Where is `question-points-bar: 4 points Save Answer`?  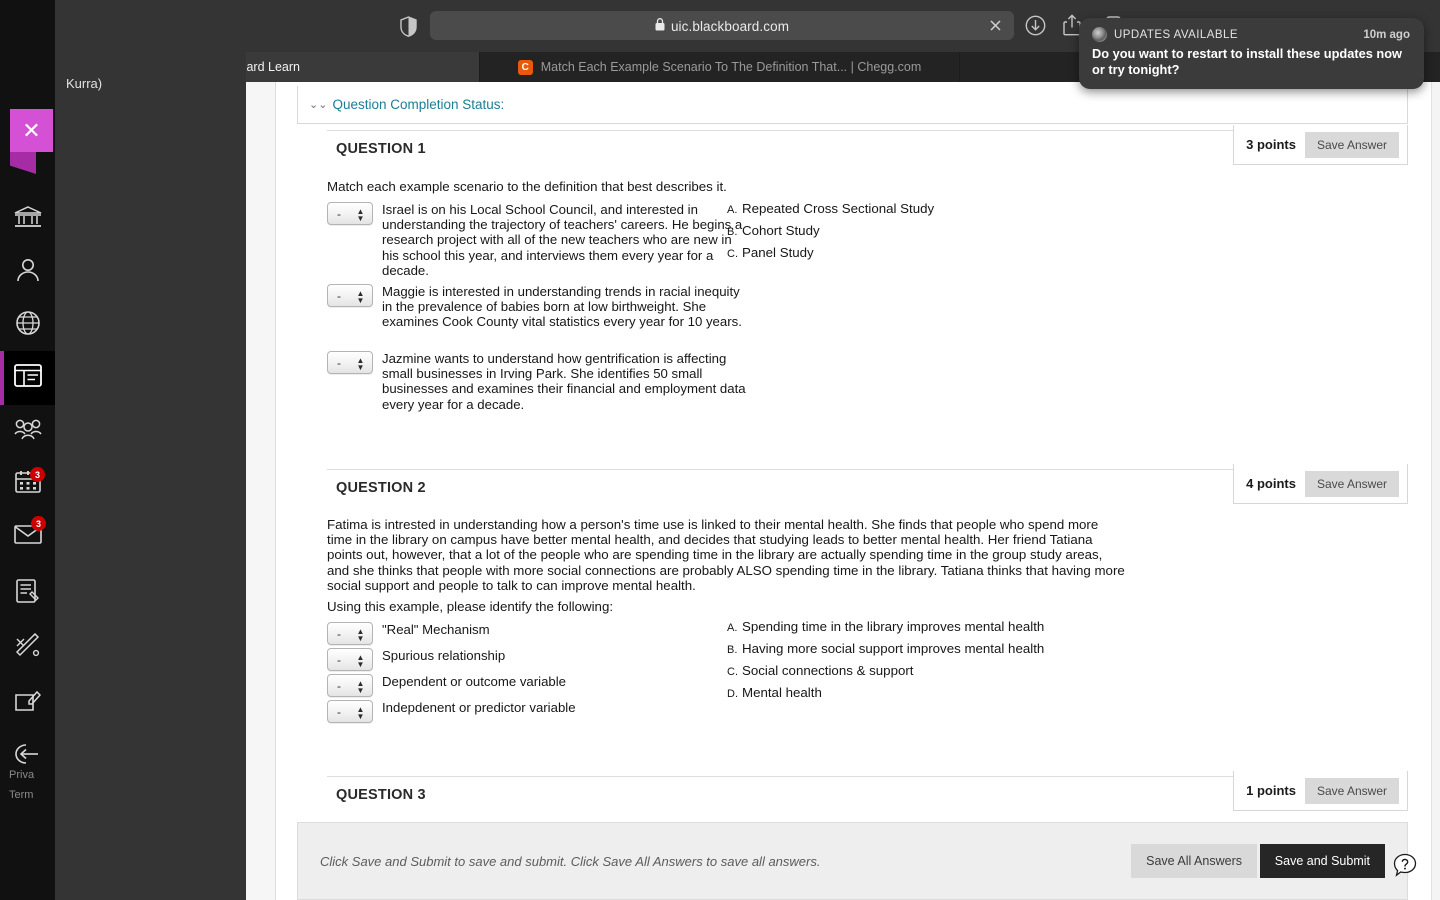 question-points-bar: 4 points Save Answer is located at coordinates (1320, 484).